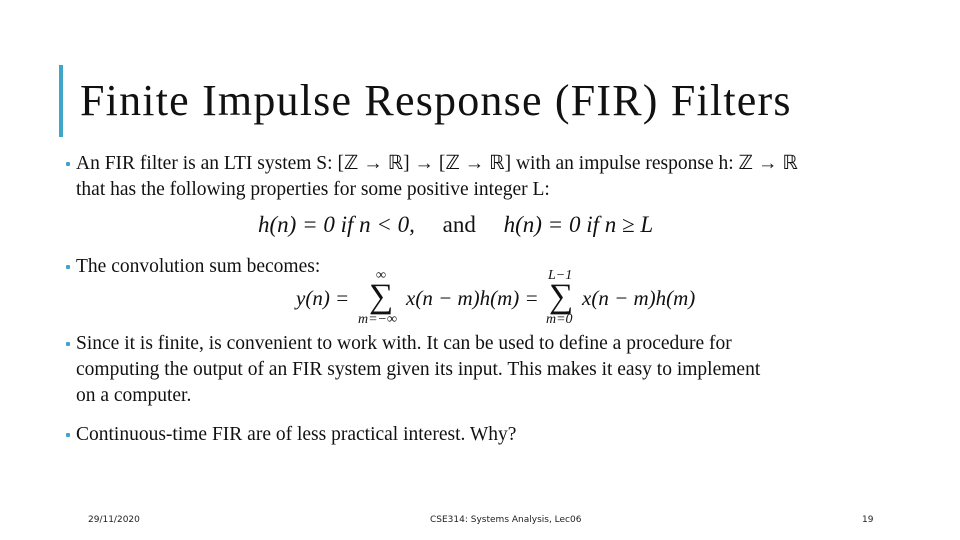 The height and width of the screenshot is (540, 960). What do you see at coordinates (336, 224) in the screenshot?
I see `equation-left: h(n) = 0 if n < 0,` at bounding box center [336, 224].